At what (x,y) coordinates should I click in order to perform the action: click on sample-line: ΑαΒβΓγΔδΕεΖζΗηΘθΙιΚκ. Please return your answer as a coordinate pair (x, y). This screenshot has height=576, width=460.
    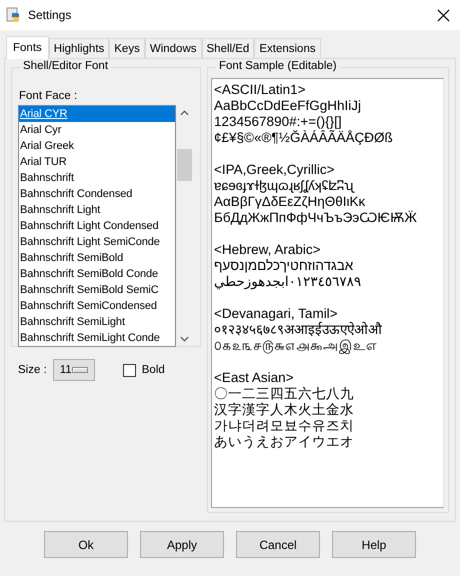
    Looking at the image, I should click on (290, 202).